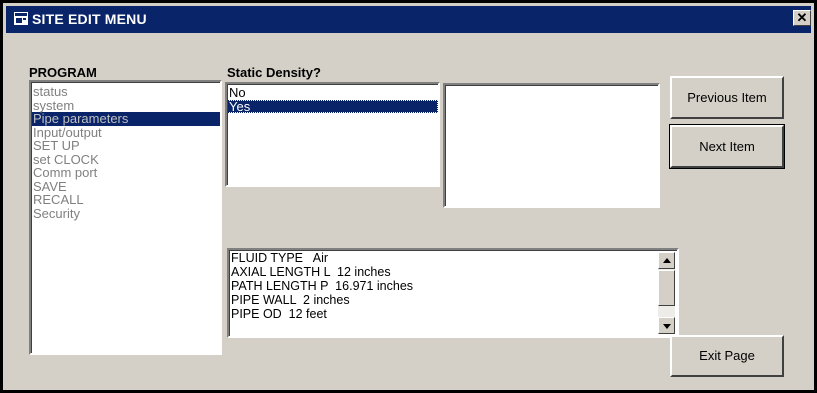 This screenshot has width=817, height=393. I want to click on scroll-up-button, so click(666, 260).